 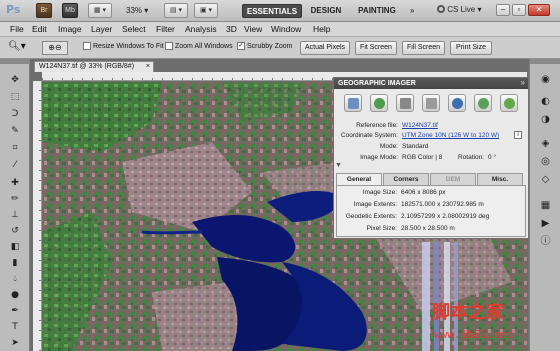 I want to click on minimize-button: –, so click(x=503, y=10).